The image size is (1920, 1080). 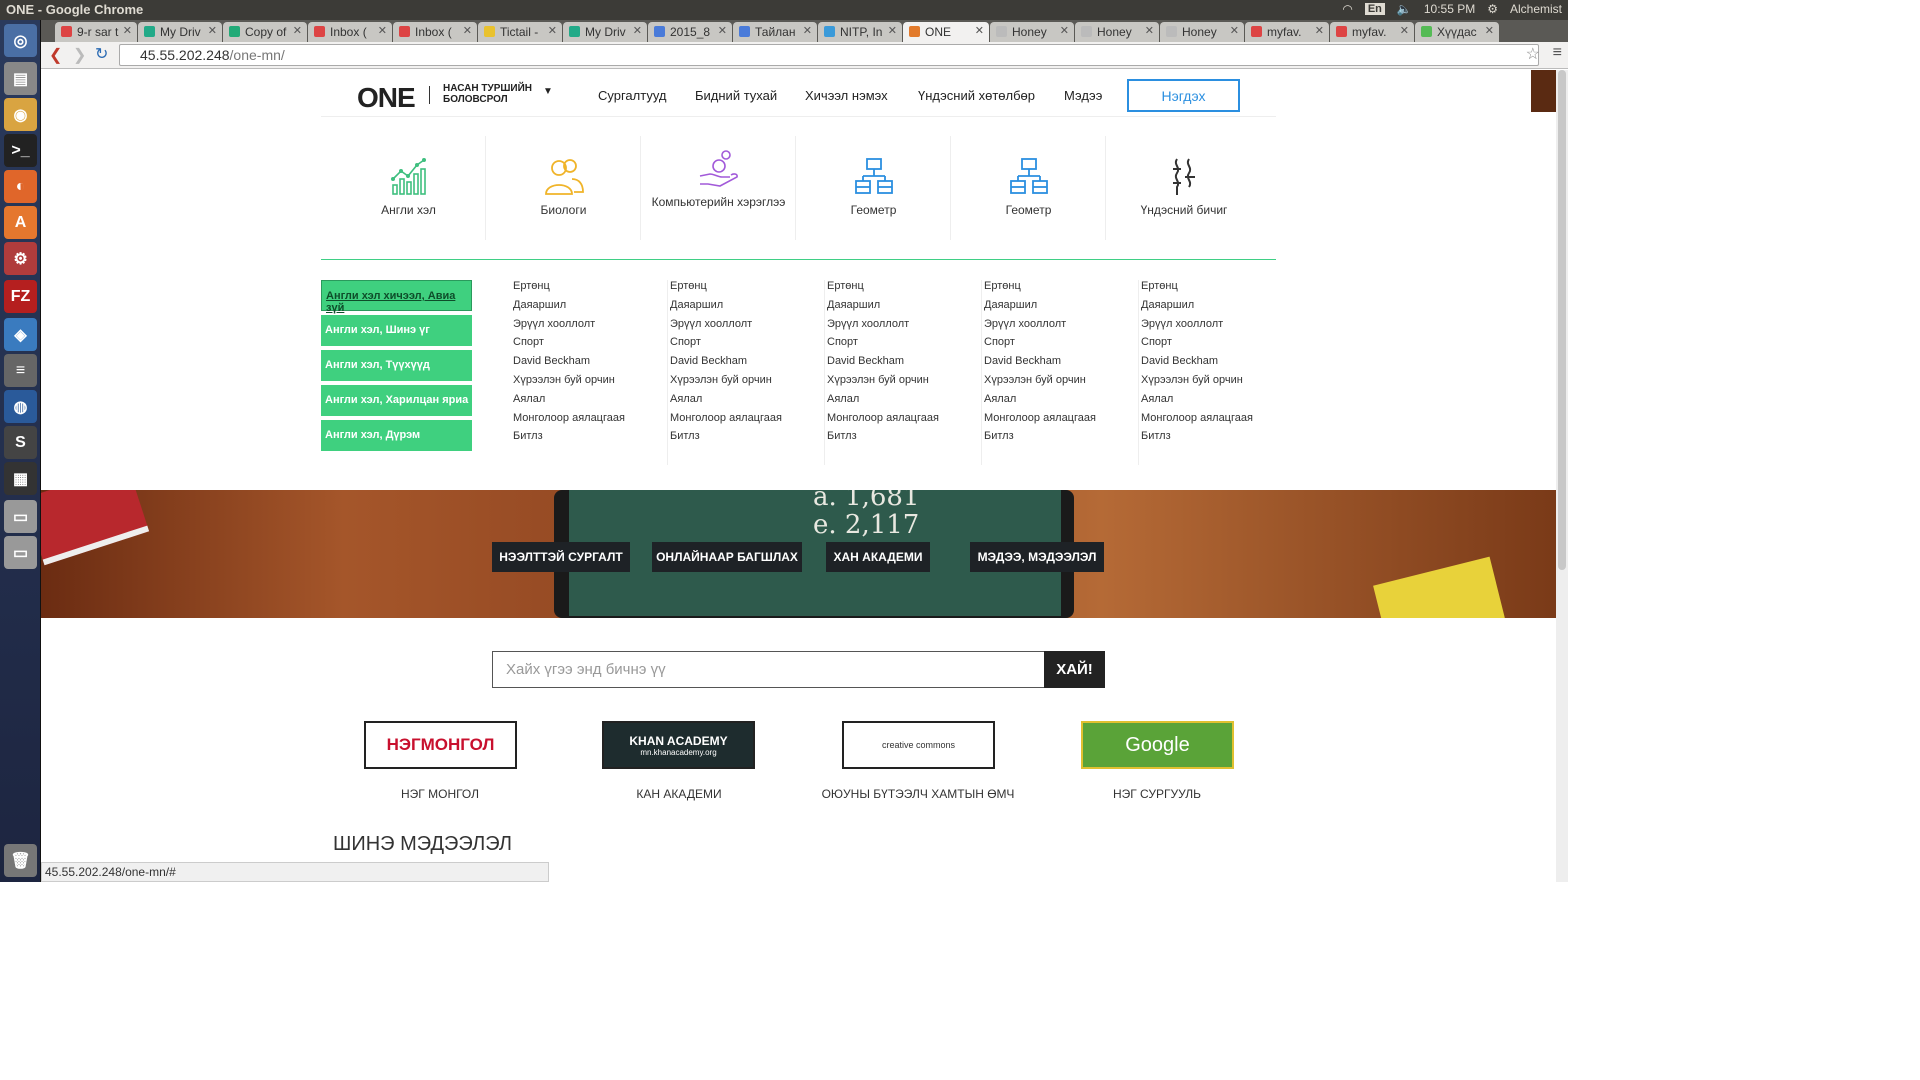 What do you see at coordinates (20, 40) in the screenshot?
I see `dash-icon: ◎` at bounding box center [20, 40].